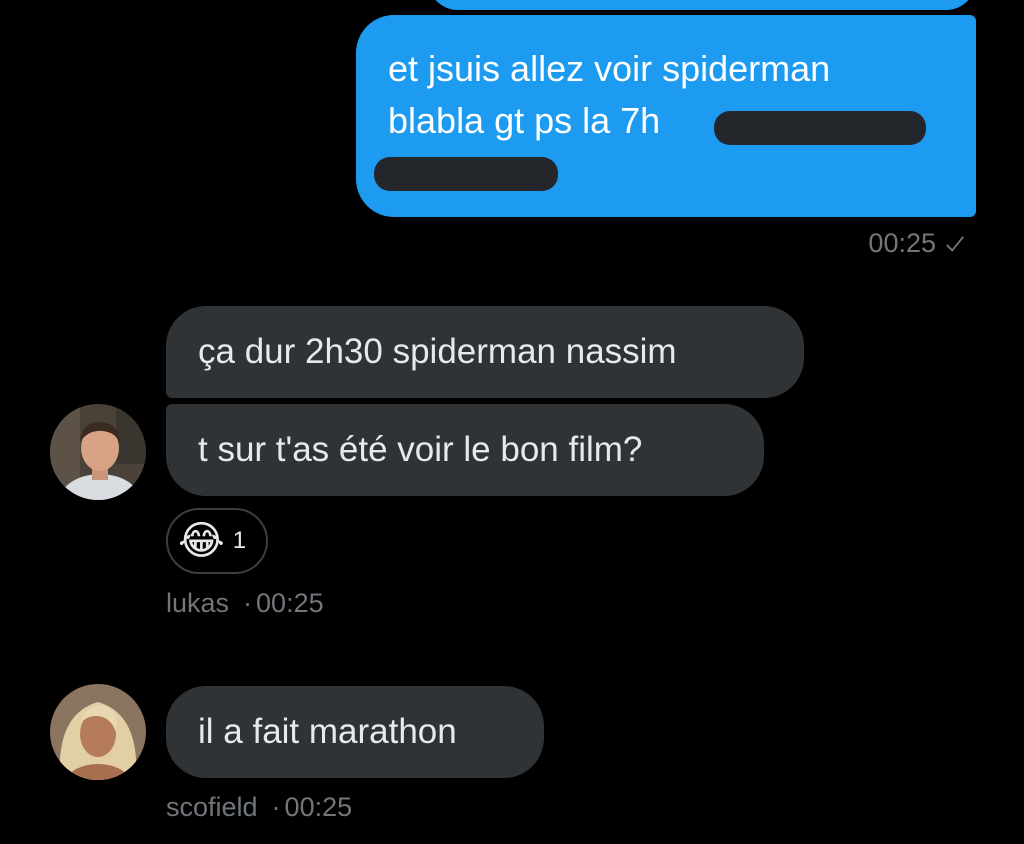  I want to click on outgoing-message-line-2-text: blabla gt ps la 7h, so click(524, 120).